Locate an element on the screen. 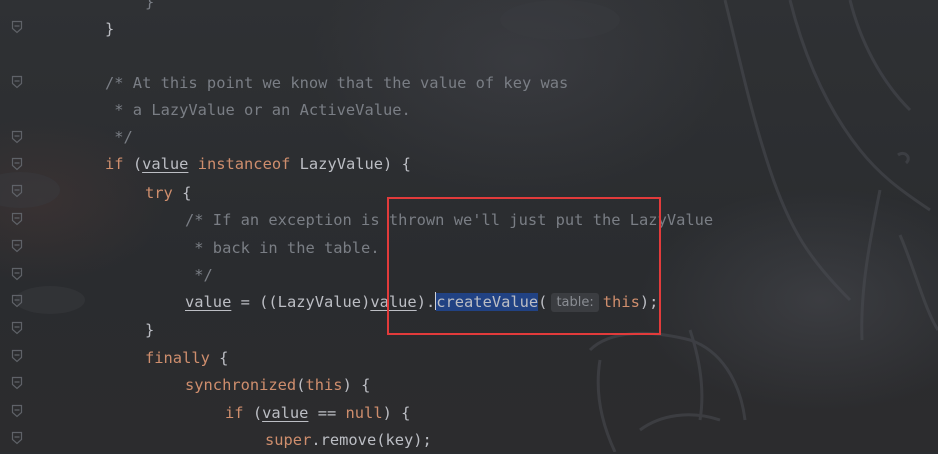 This screenshot has width=938, height=454. code-line: * a LazyValue or an ActiveValue. is located at coordinates (258, 110).